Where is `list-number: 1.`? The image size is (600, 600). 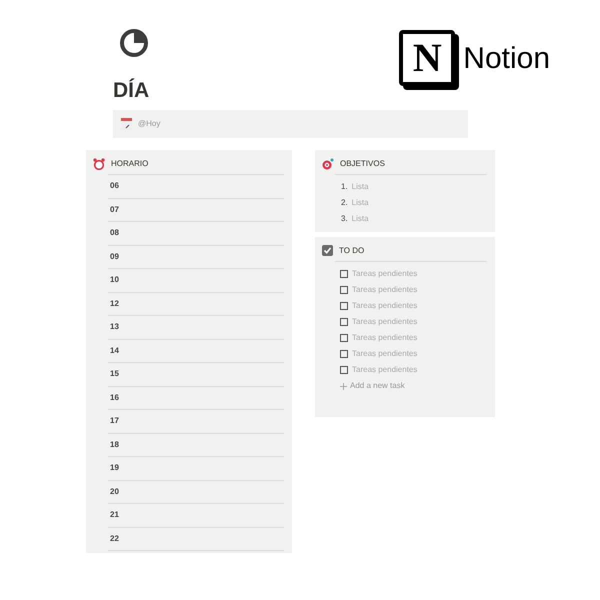
list-number: 1. is located at coordinates (344, 187).